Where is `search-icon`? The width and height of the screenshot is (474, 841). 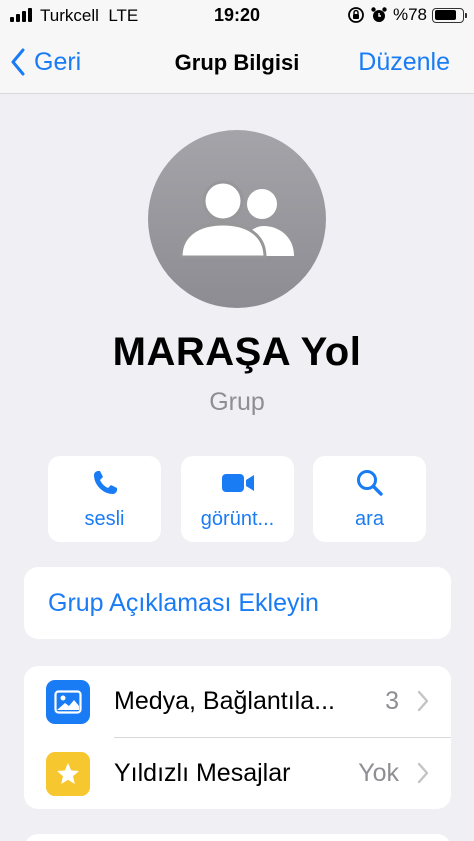 search-icon is located at coordinates (369, 483).